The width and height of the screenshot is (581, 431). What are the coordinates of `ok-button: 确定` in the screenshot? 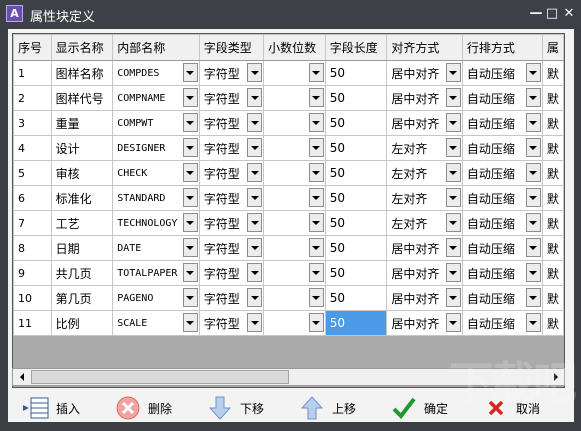 It's located at (419, 408).